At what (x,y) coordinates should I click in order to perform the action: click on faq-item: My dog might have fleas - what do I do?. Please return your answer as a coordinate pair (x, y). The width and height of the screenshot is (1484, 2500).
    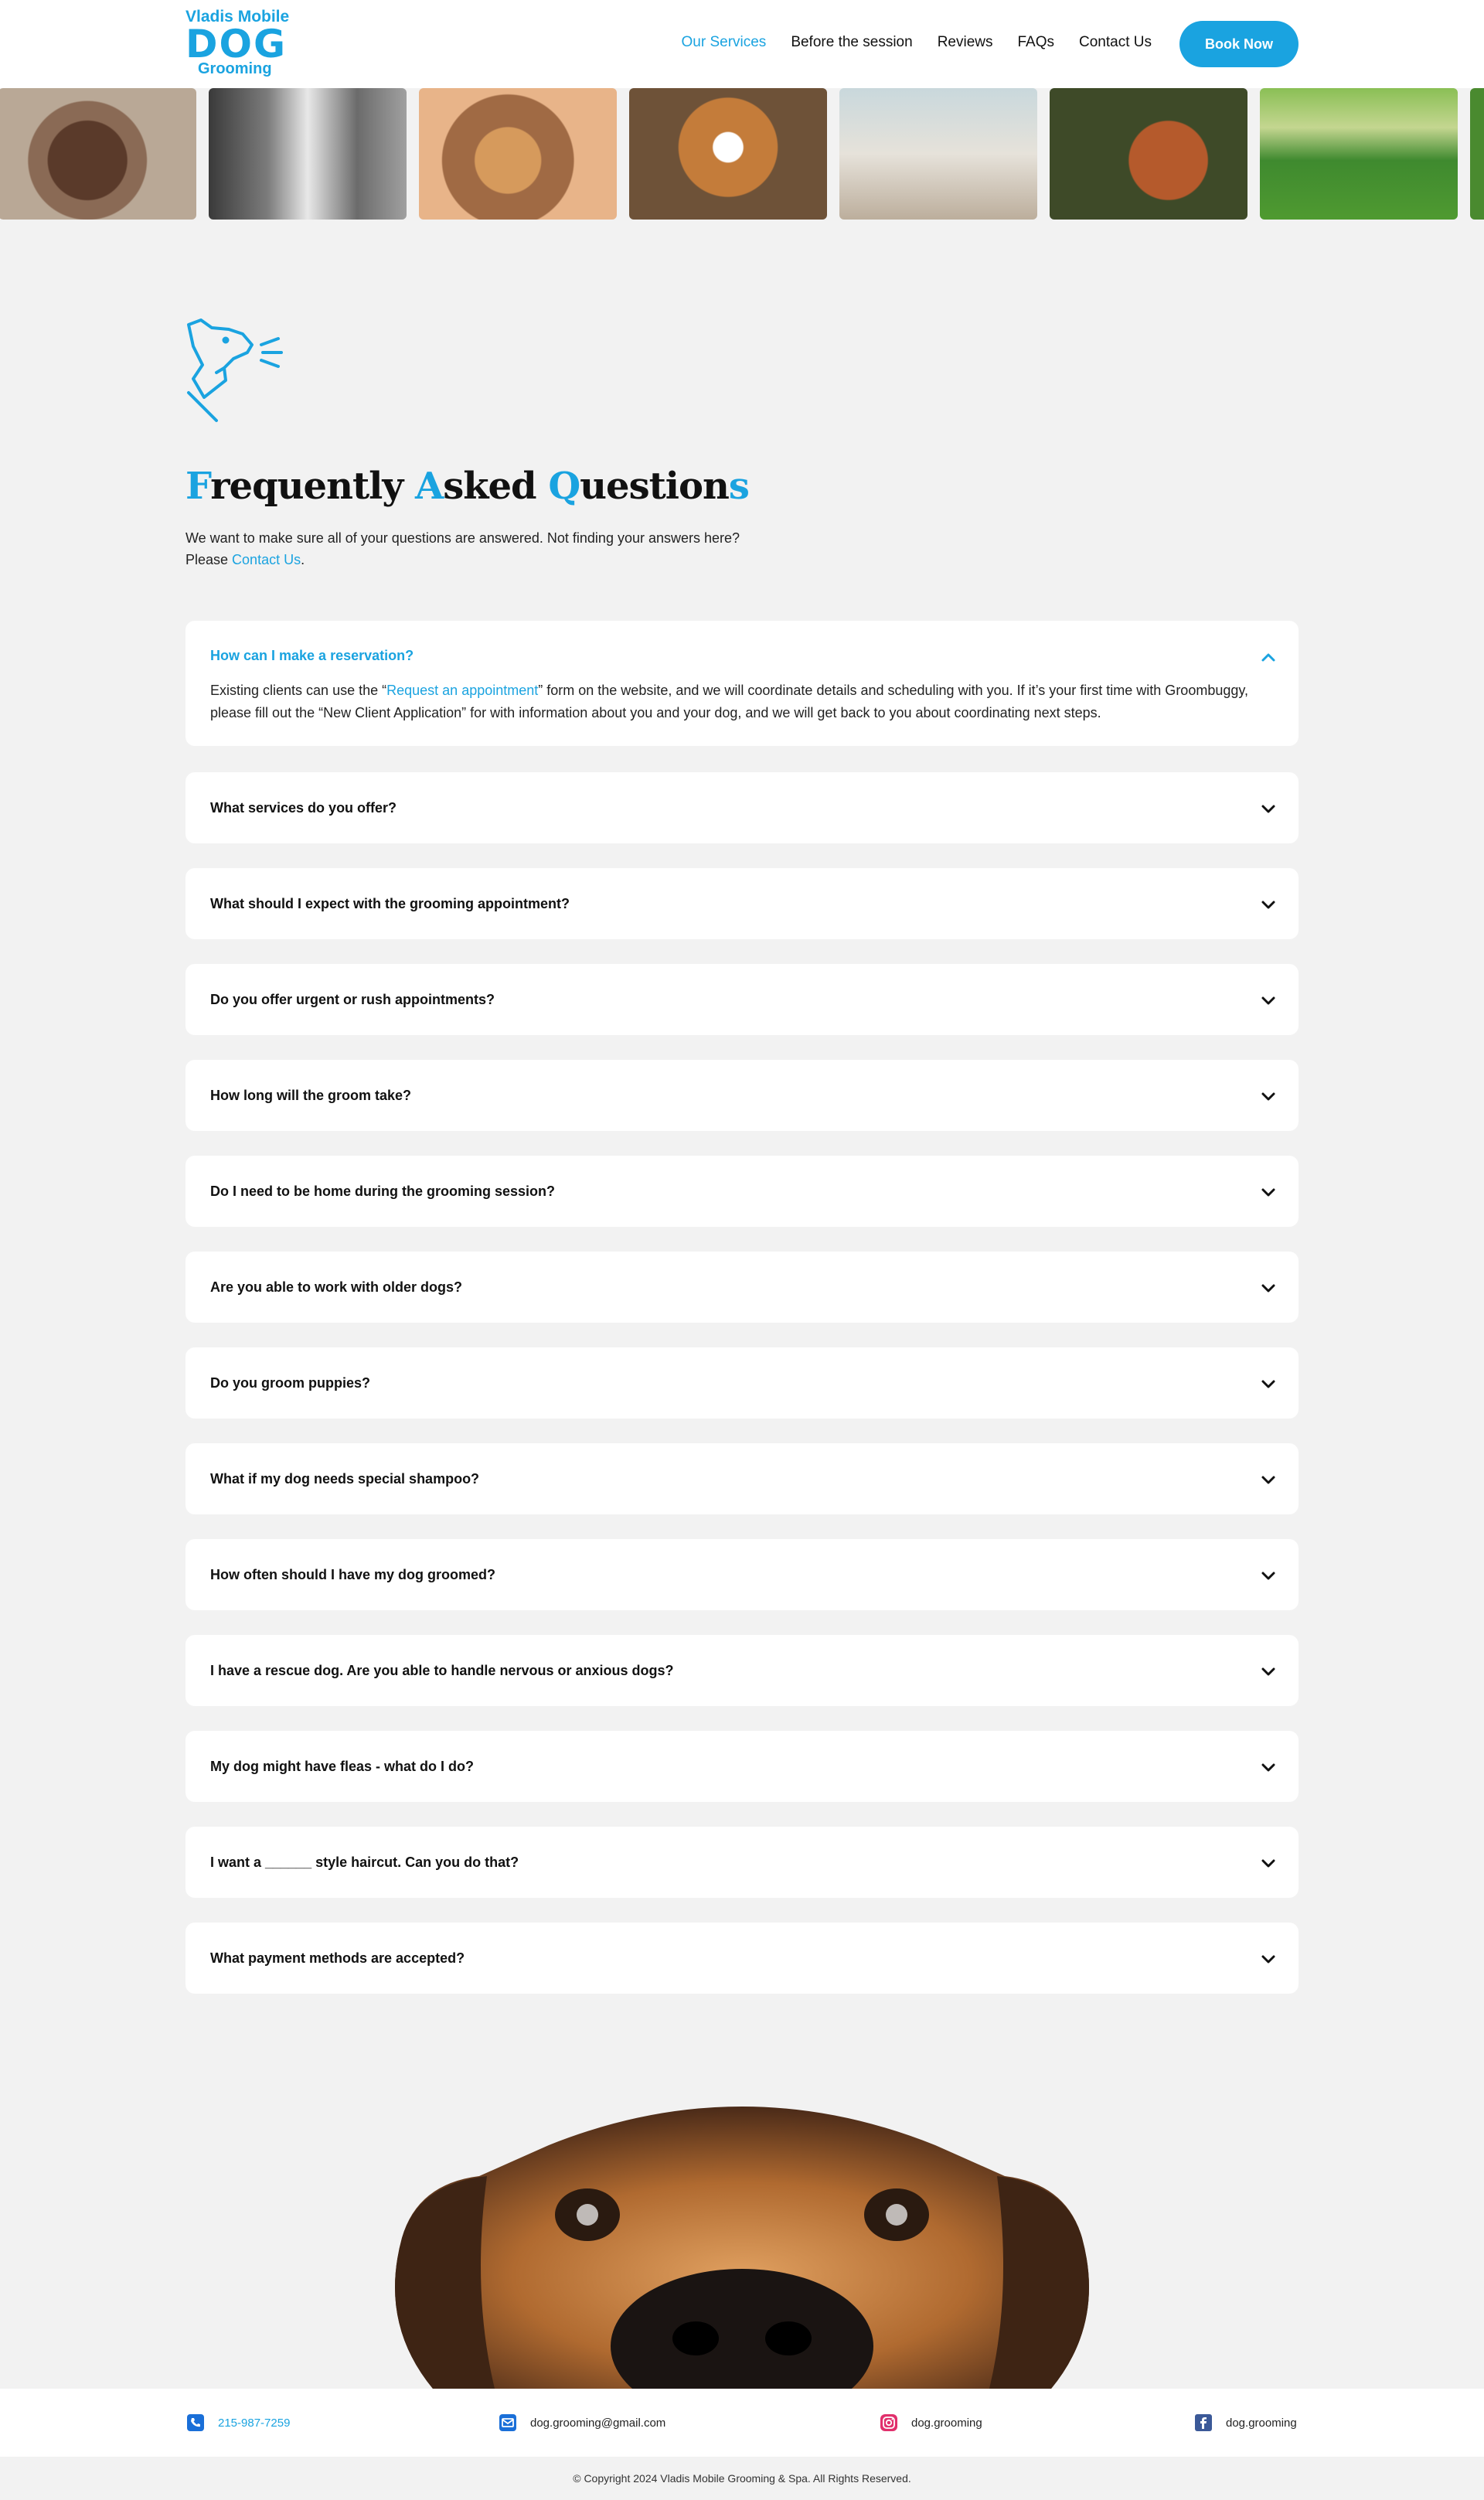
    Looking at the image, I should click on (742, 1767).